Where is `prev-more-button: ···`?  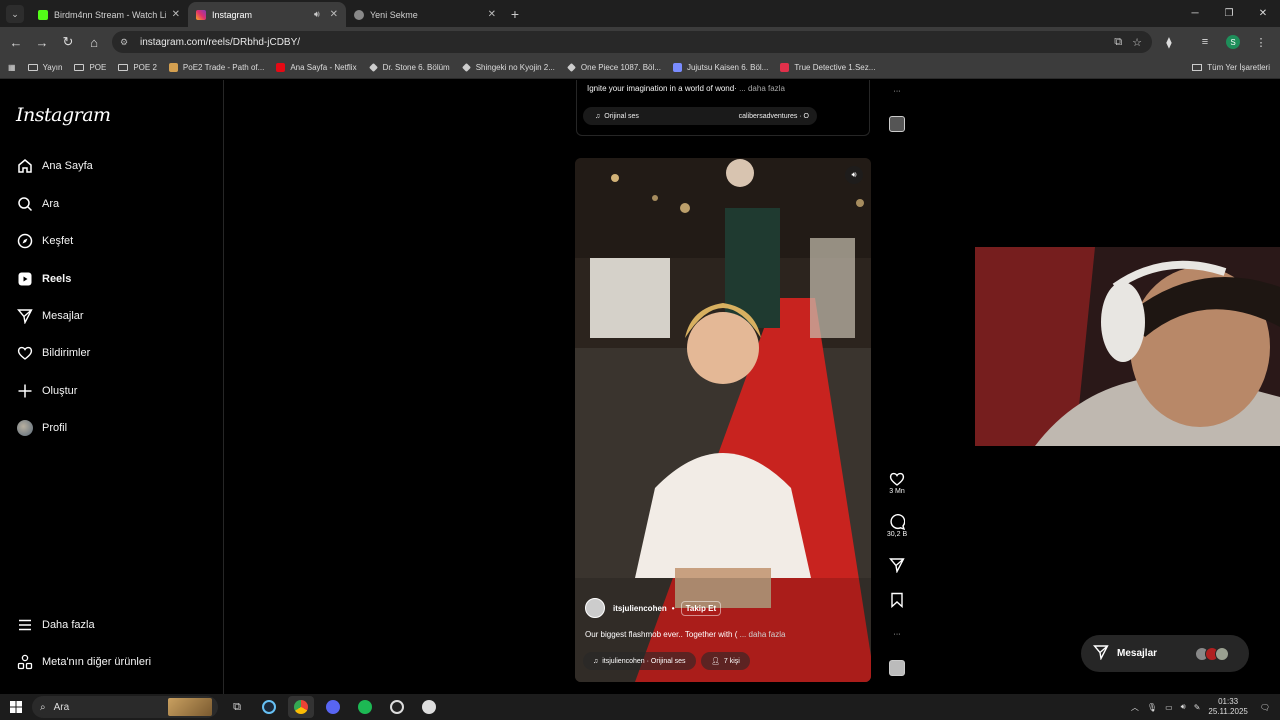
prev-more-button: ··· is located at coordinates (897, 91).